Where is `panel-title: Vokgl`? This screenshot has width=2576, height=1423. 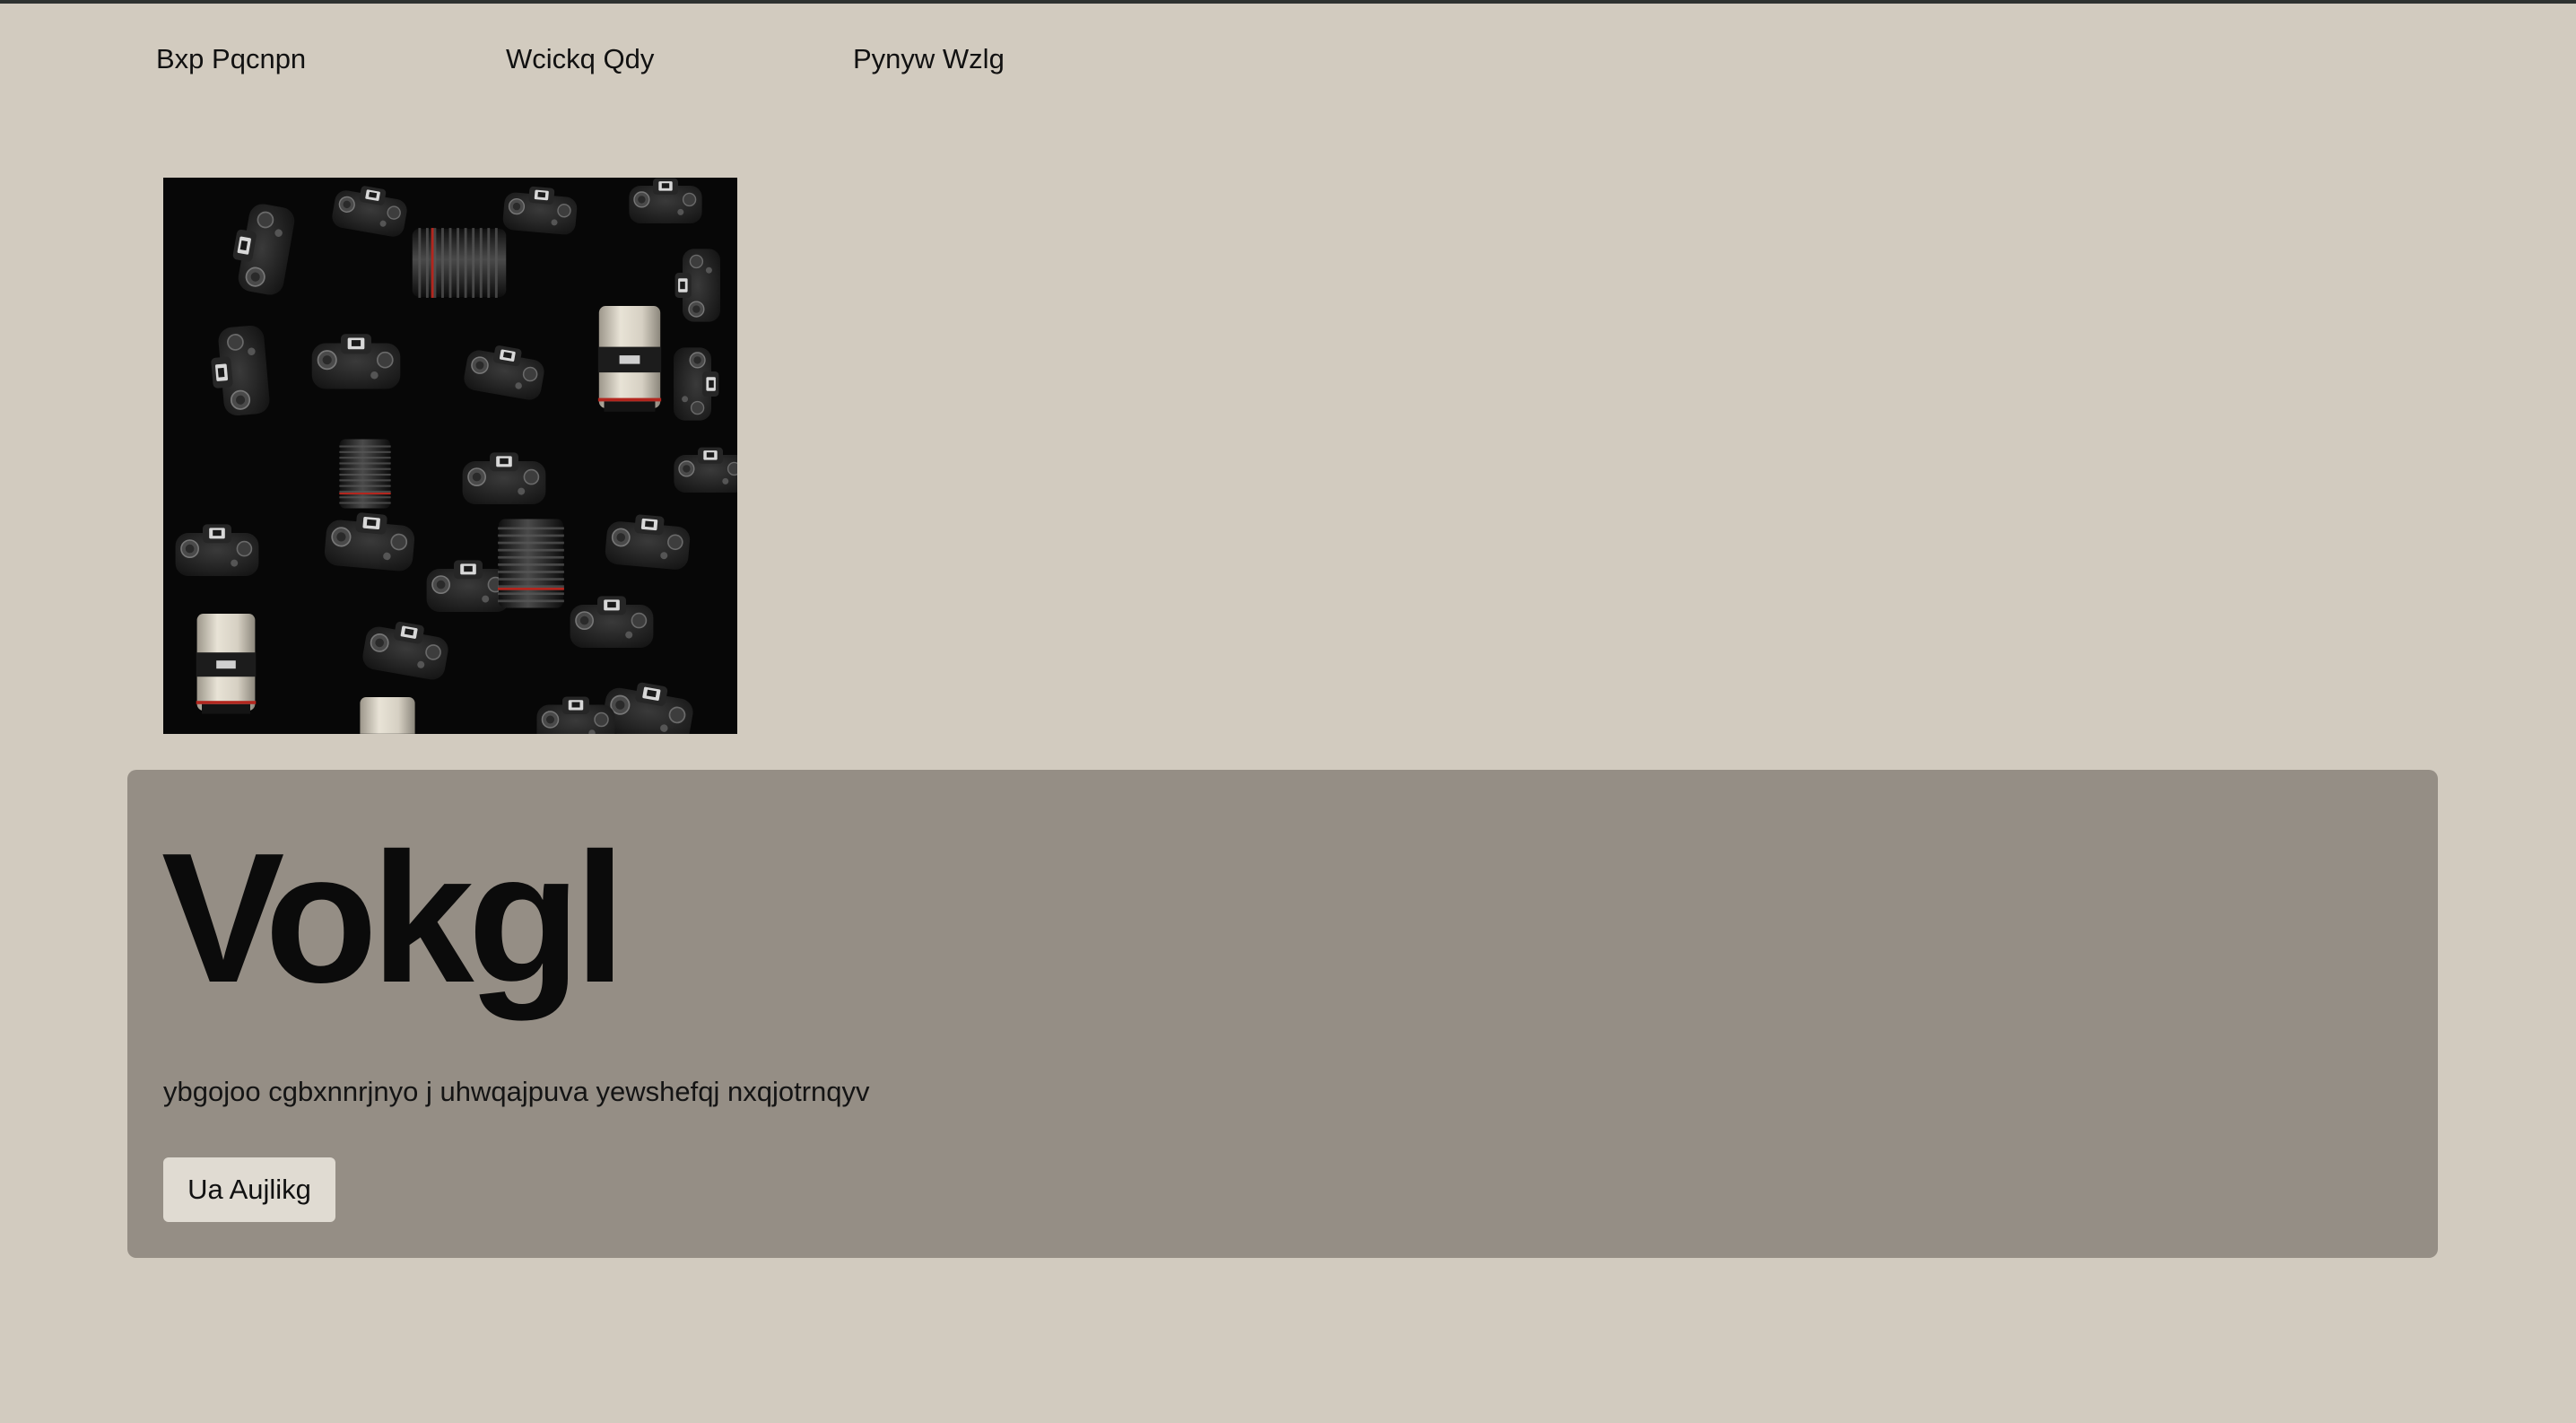
panel-title: Vokgl is located at coordinates (393, 918).